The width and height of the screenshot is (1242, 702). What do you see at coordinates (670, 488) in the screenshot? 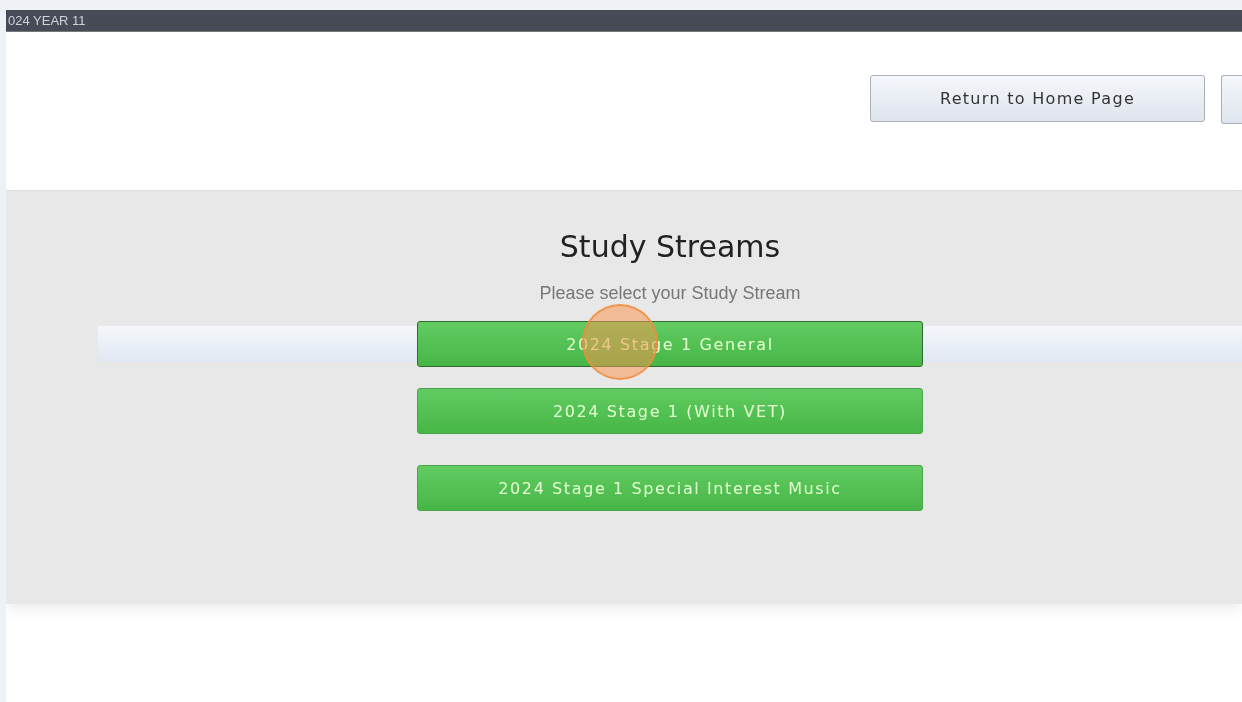
I see `study-stream-button: 2024 Stage 1 Special Interest Music` at bounding box center [670, 488].